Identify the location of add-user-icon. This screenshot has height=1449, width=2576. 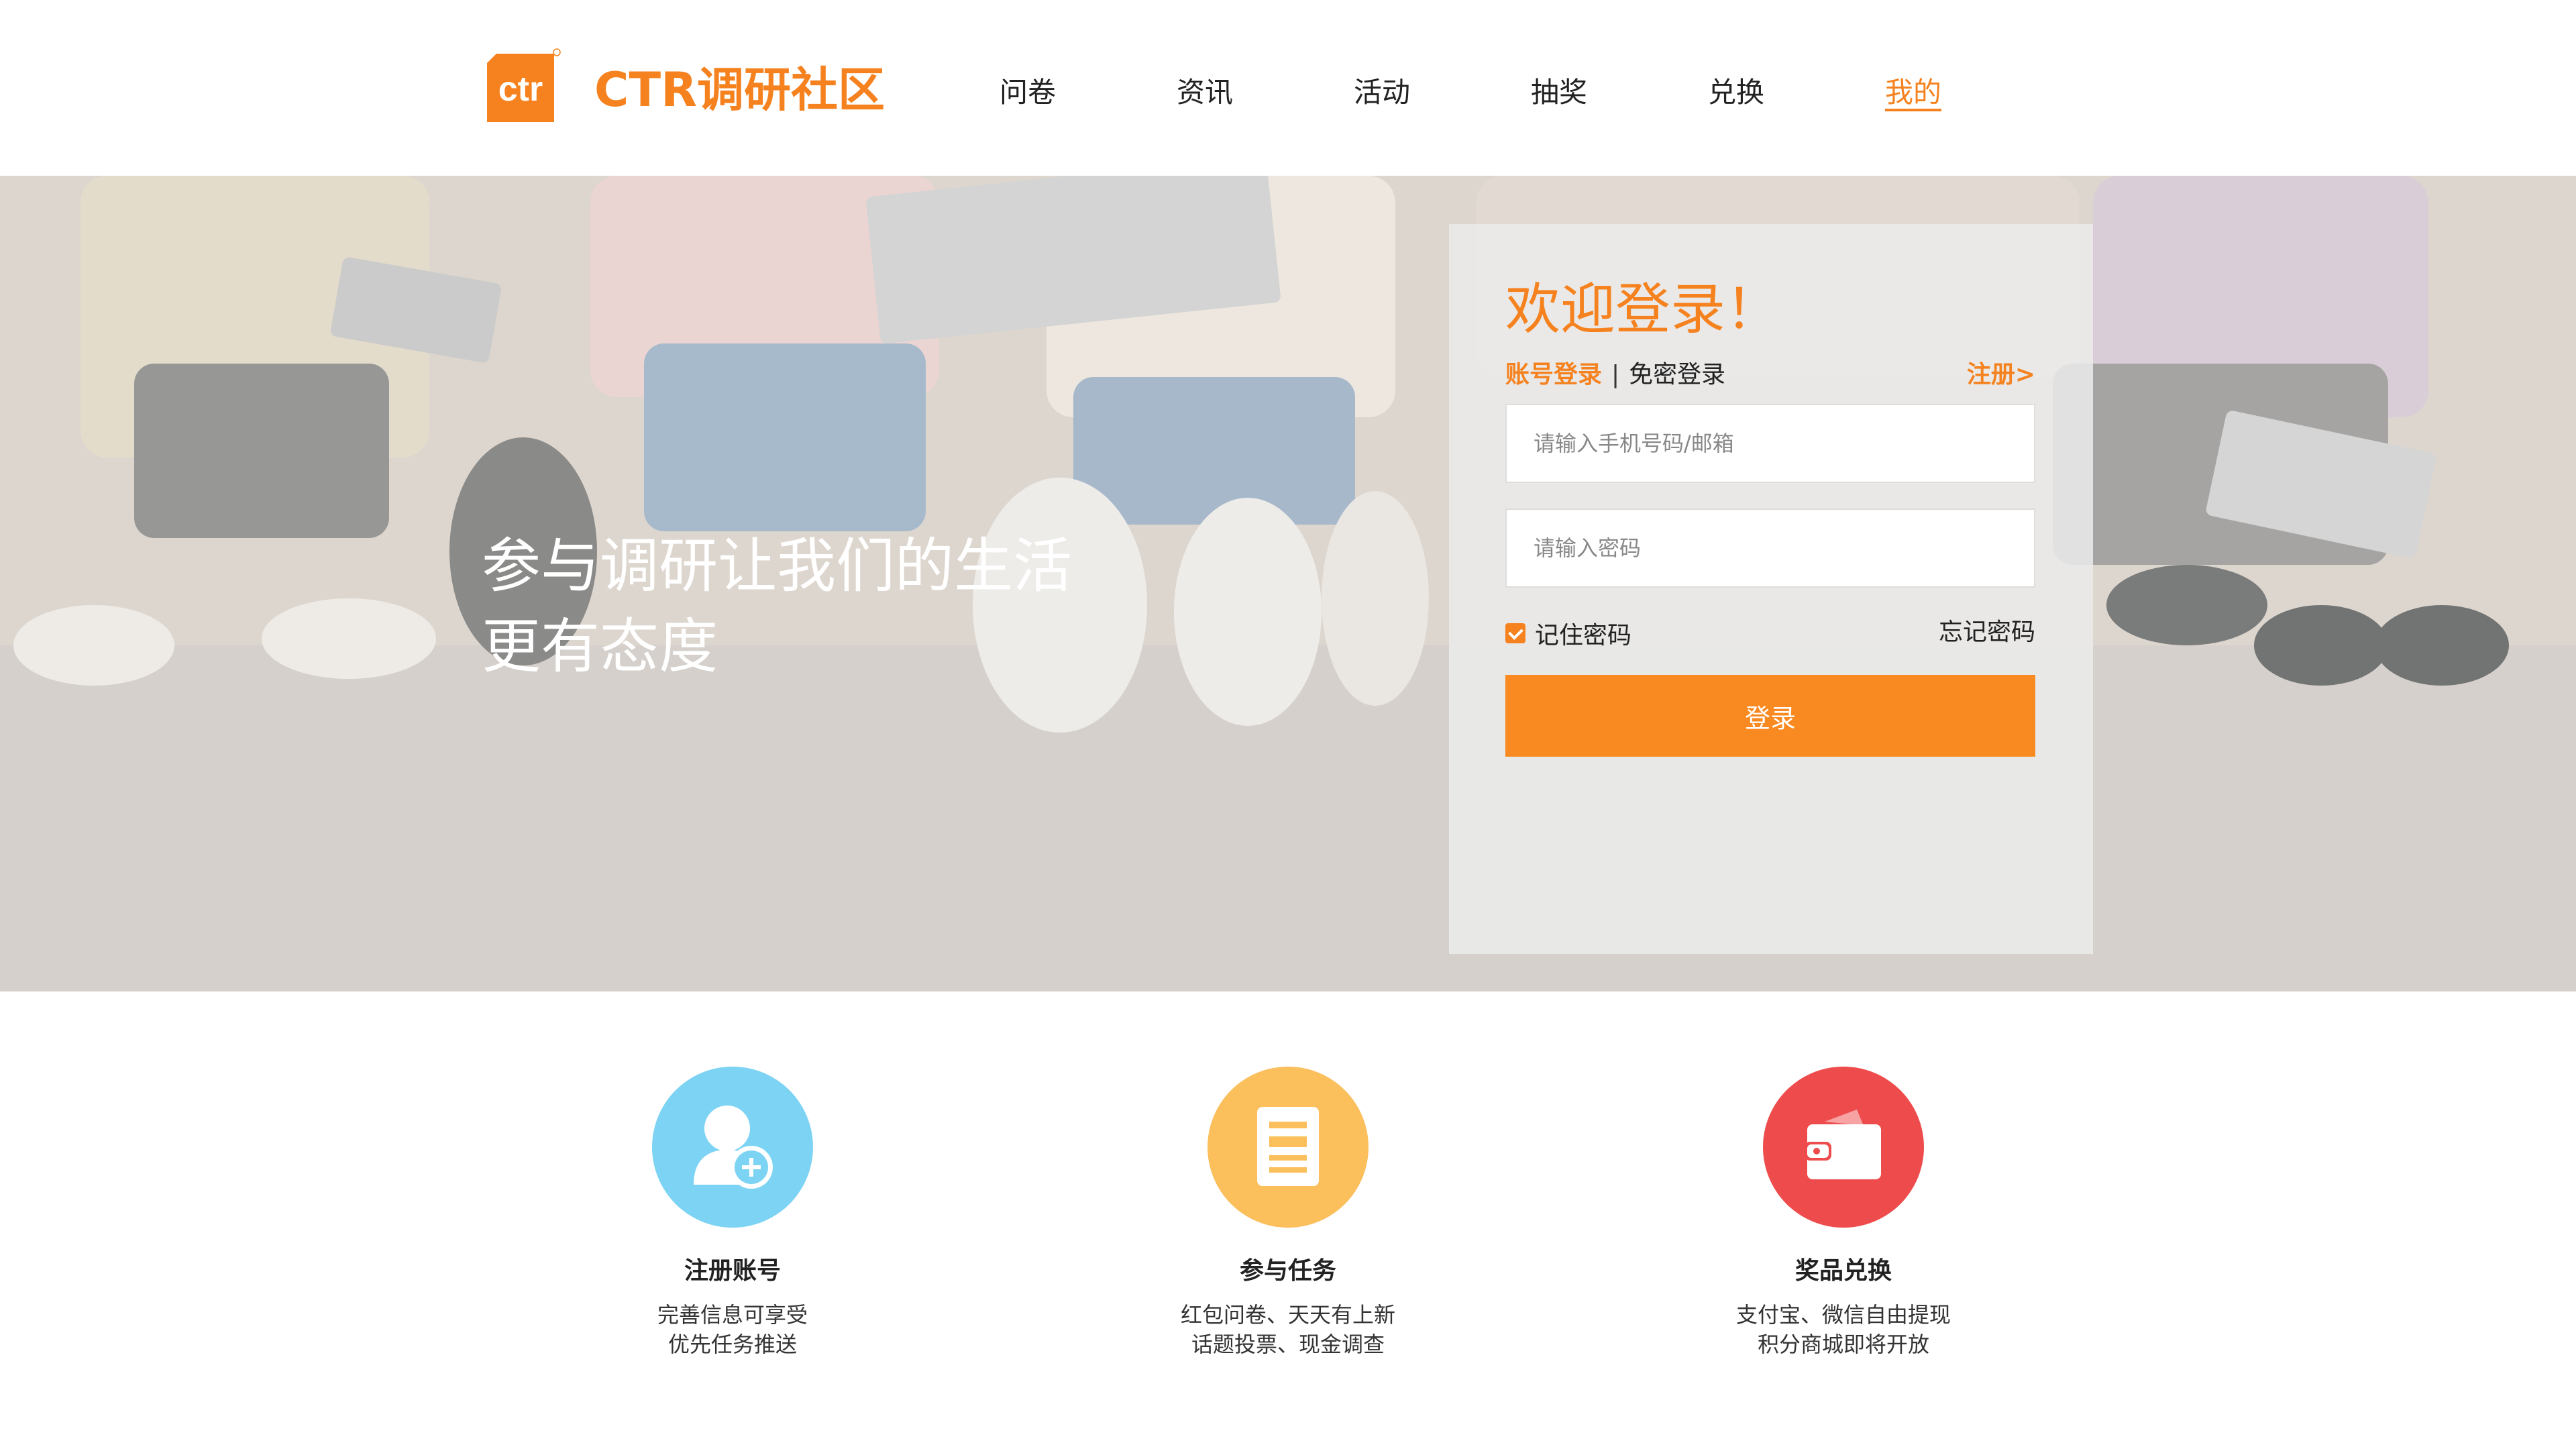
(732, 1147).